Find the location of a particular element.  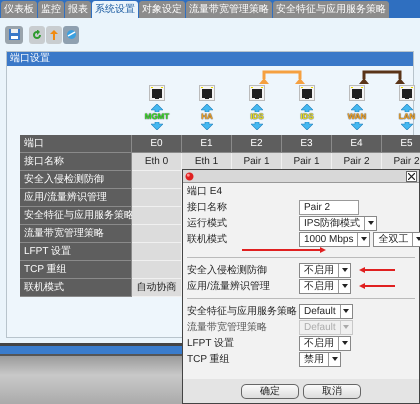

field-label: 应用/流量辨识管理 is located at coordinates (229, 287).